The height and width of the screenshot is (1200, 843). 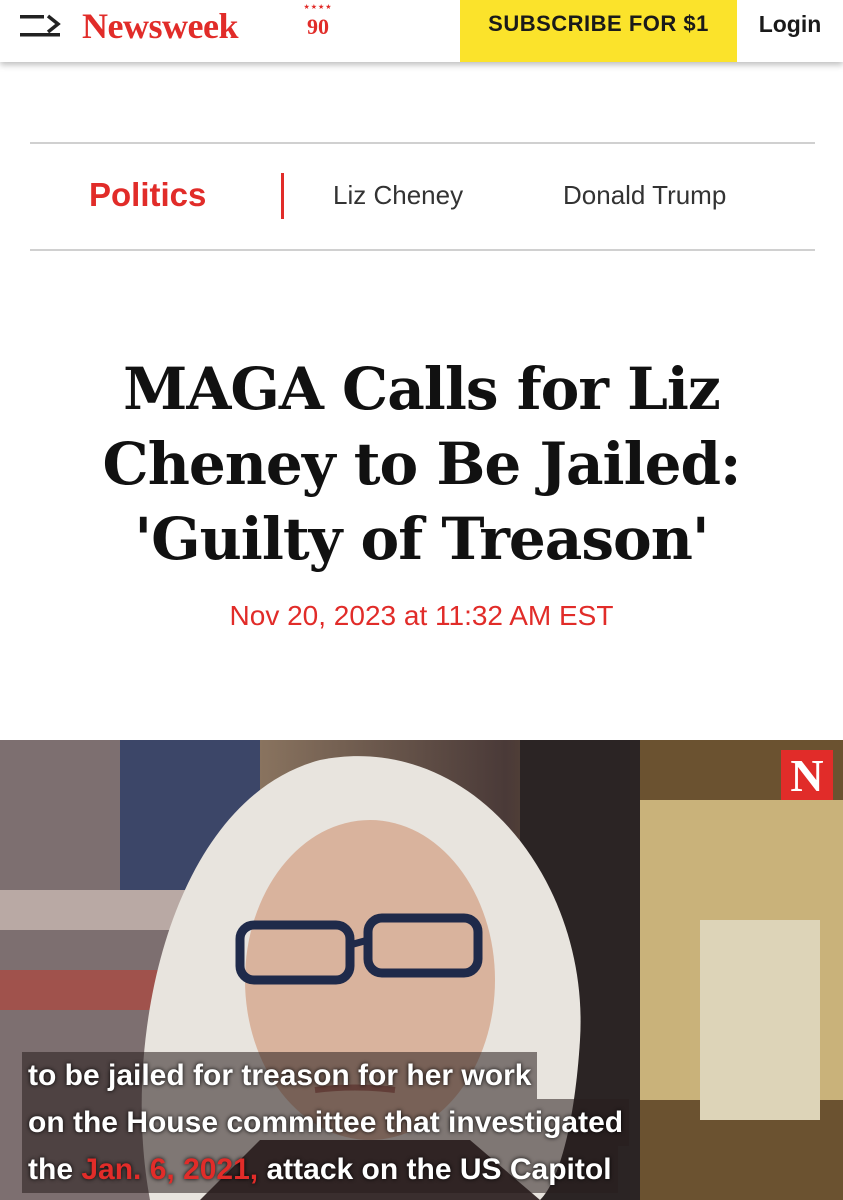 I want to click on tag-divider, so click(x=282, y=196).